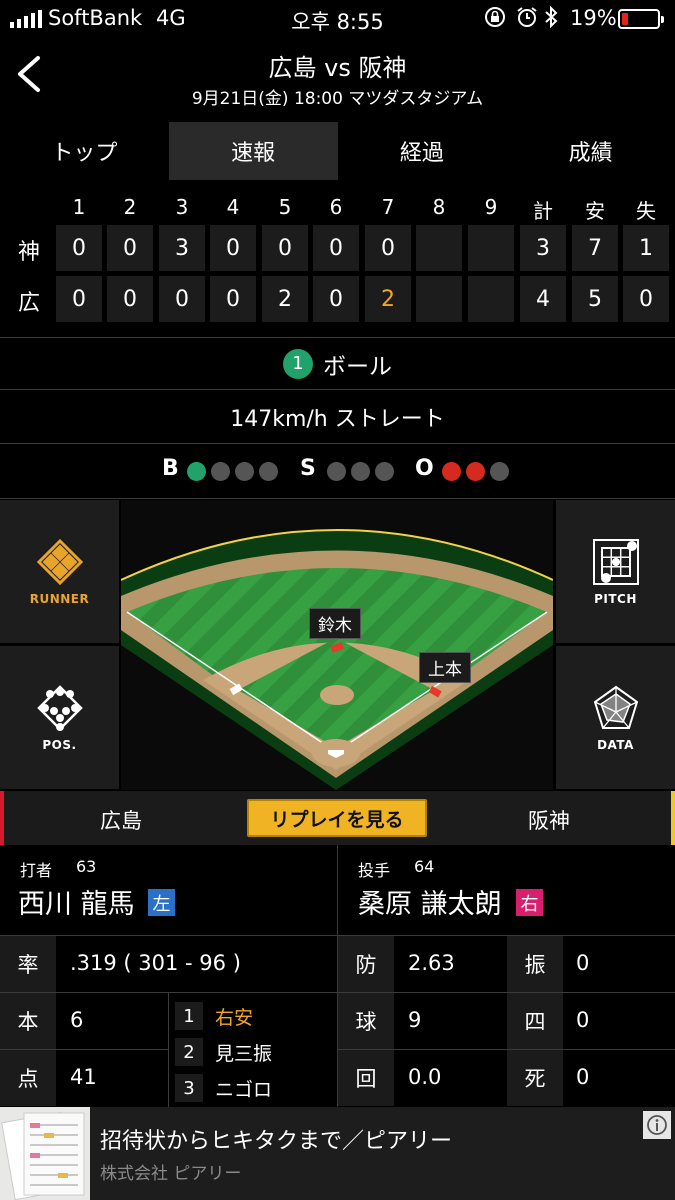 This screenshot has width=675, height=1200. Describe the element at coordinates (646, 248) in the screenshot. I see `score-cell: 1` at that location.